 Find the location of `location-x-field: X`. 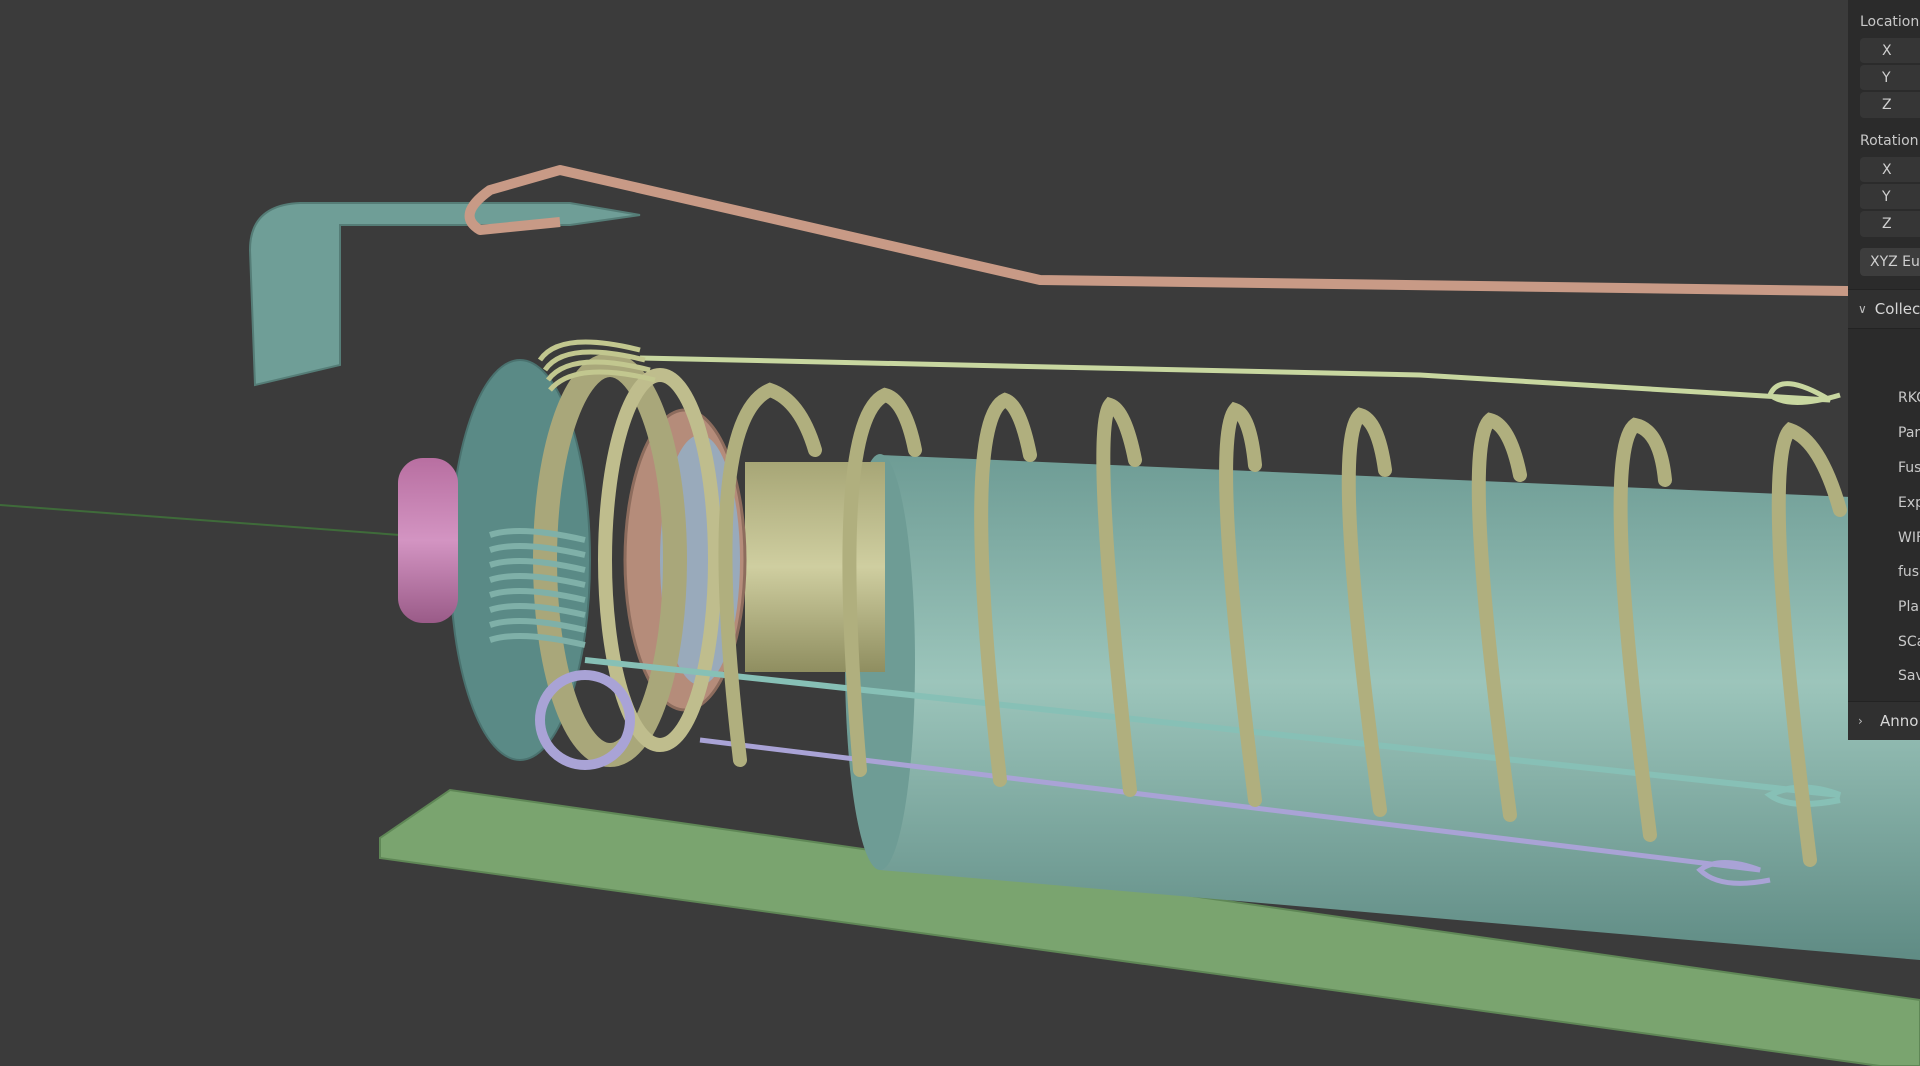

location-x-field: X is located at coordinates (1890, 51).